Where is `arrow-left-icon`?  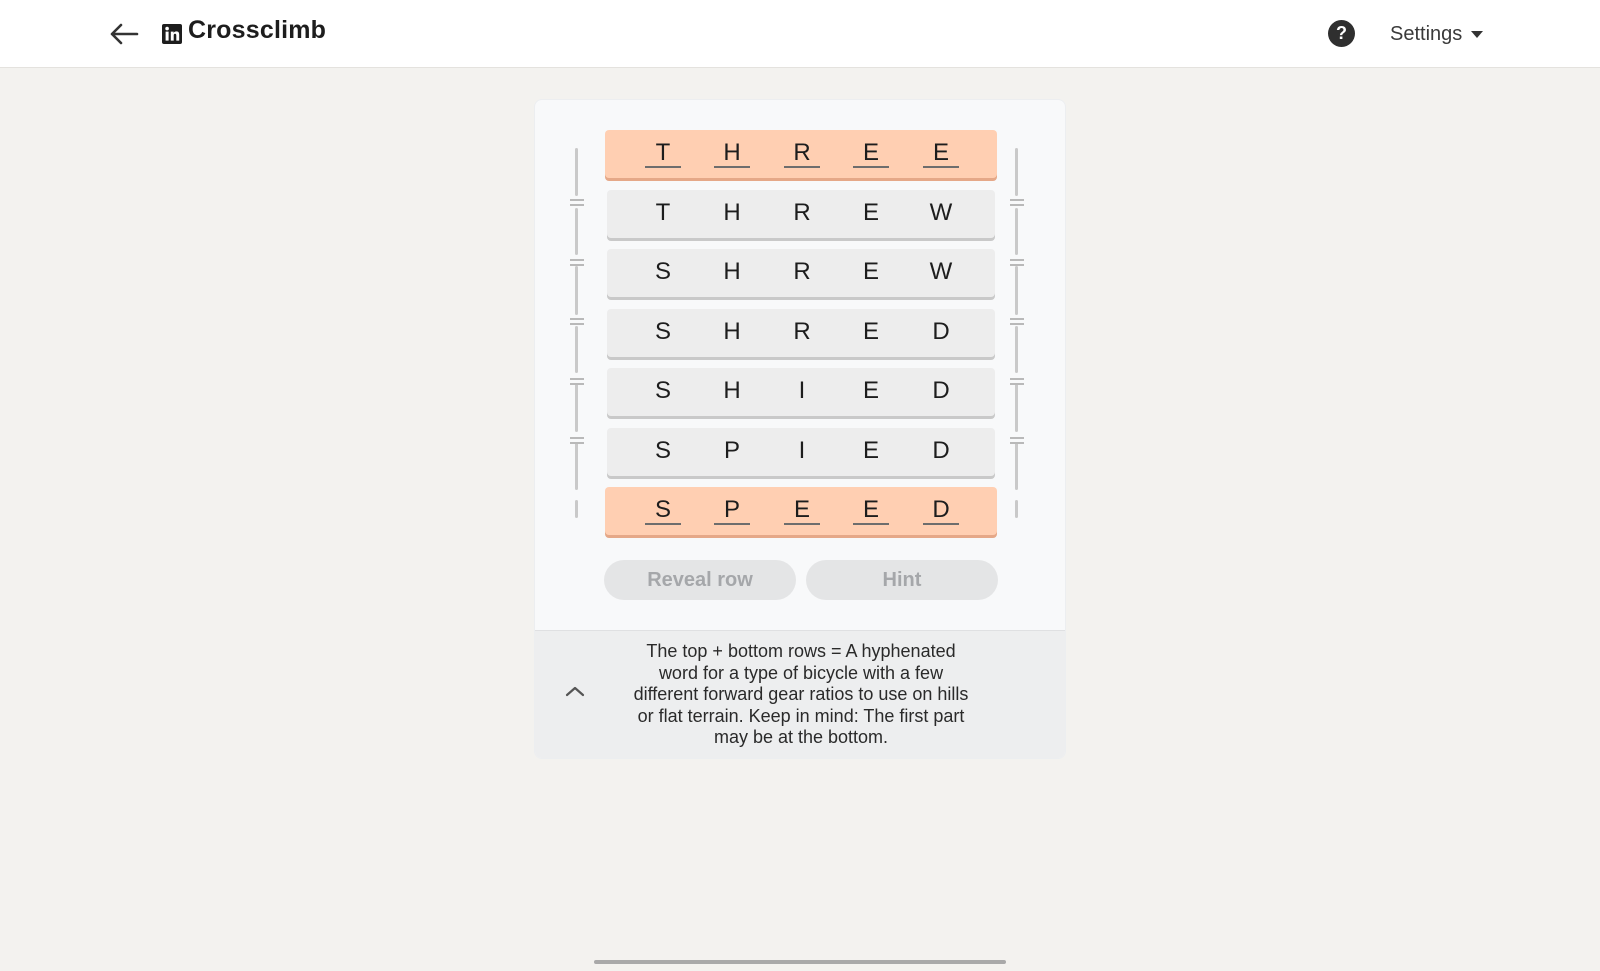 arrow-left-icon is located at coordinates (124, 34).